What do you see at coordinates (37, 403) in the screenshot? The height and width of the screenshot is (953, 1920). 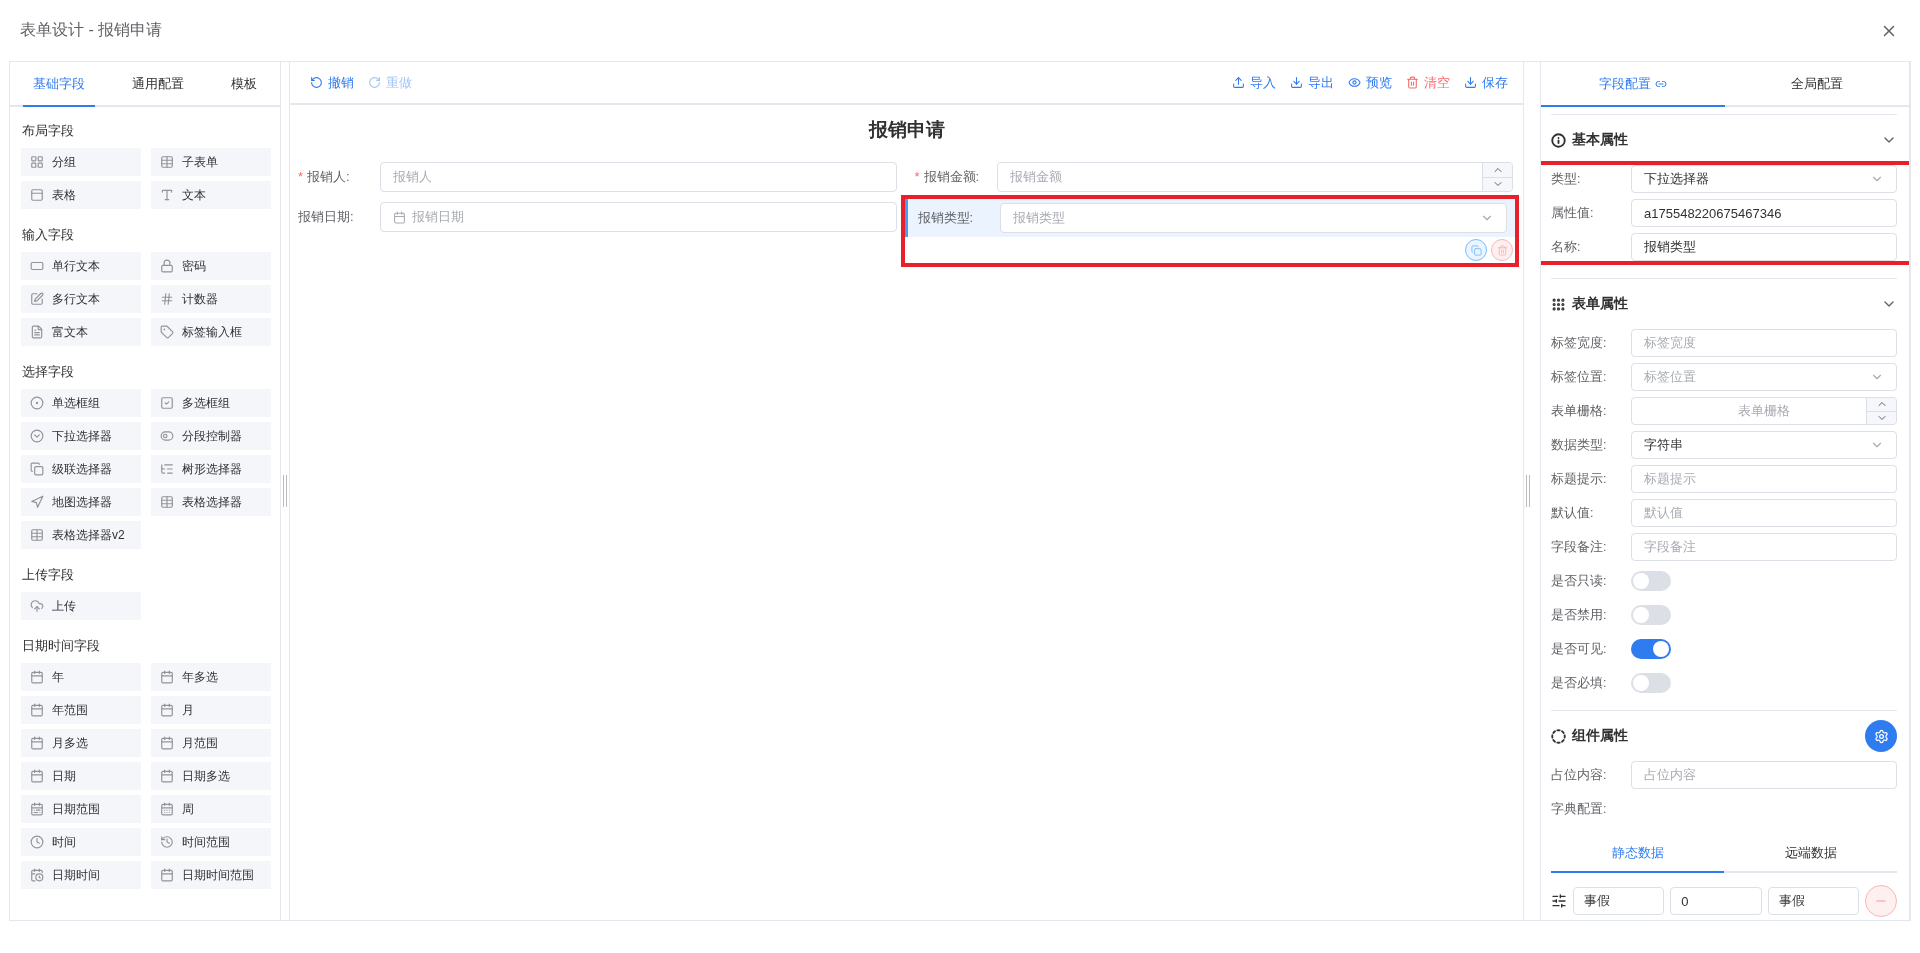 I see `radio-icon` at bounding box center [37, 403].